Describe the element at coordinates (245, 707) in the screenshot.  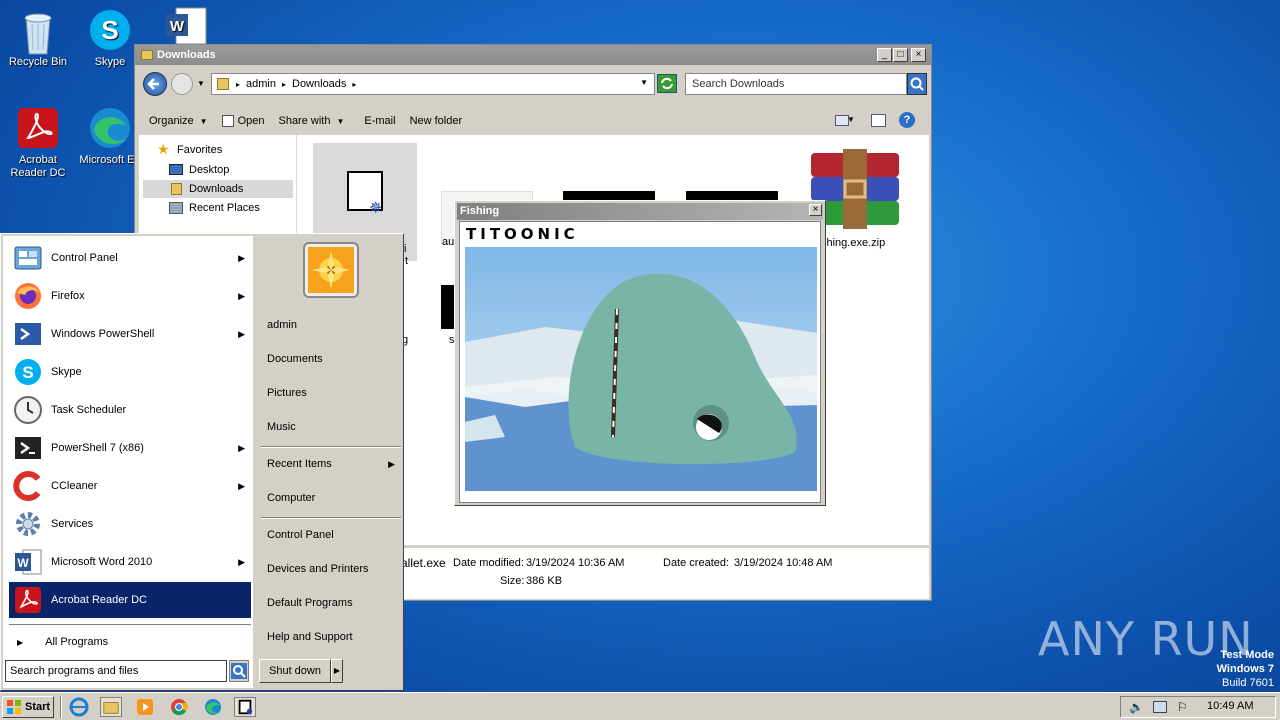
I see `fishing-taskbar-icon` at that location.